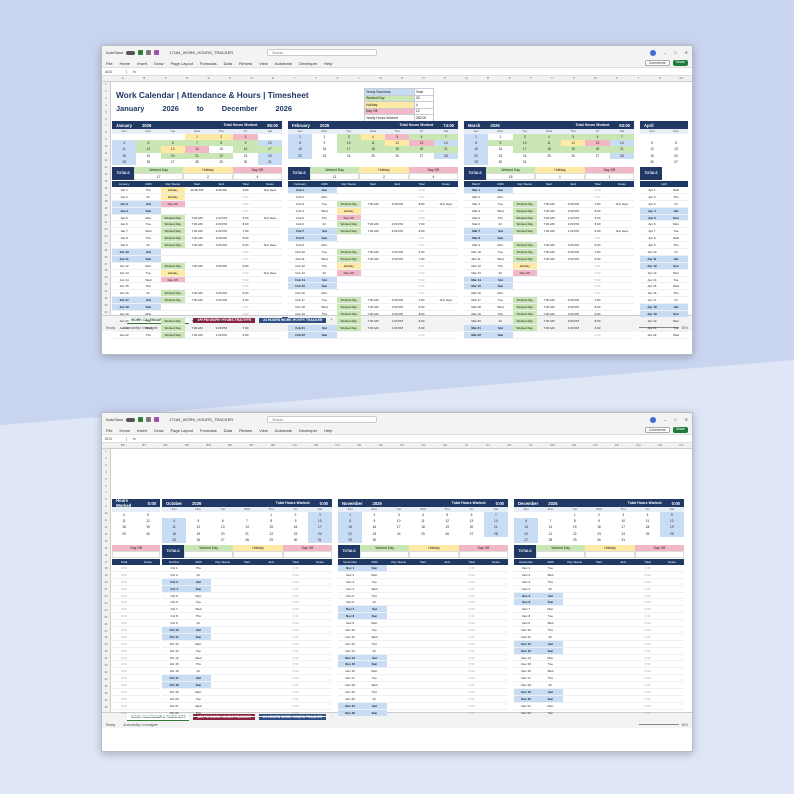 This screenshot has height=794, width=794. Describe the element at coordinates (652, 162) in the screenshot. I see `calendar-day: 26` at that location.